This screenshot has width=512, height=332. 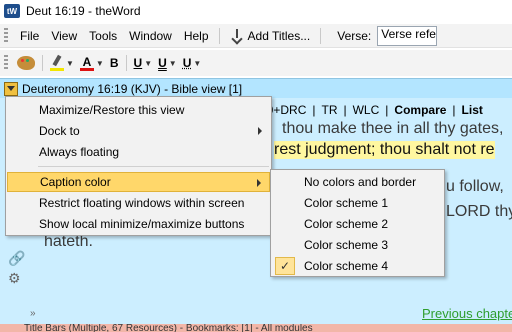 What do you see at coordinates (162, 63) in the screenshot?
I see `double-underline-icon: U` at bounding box center [162, 63].